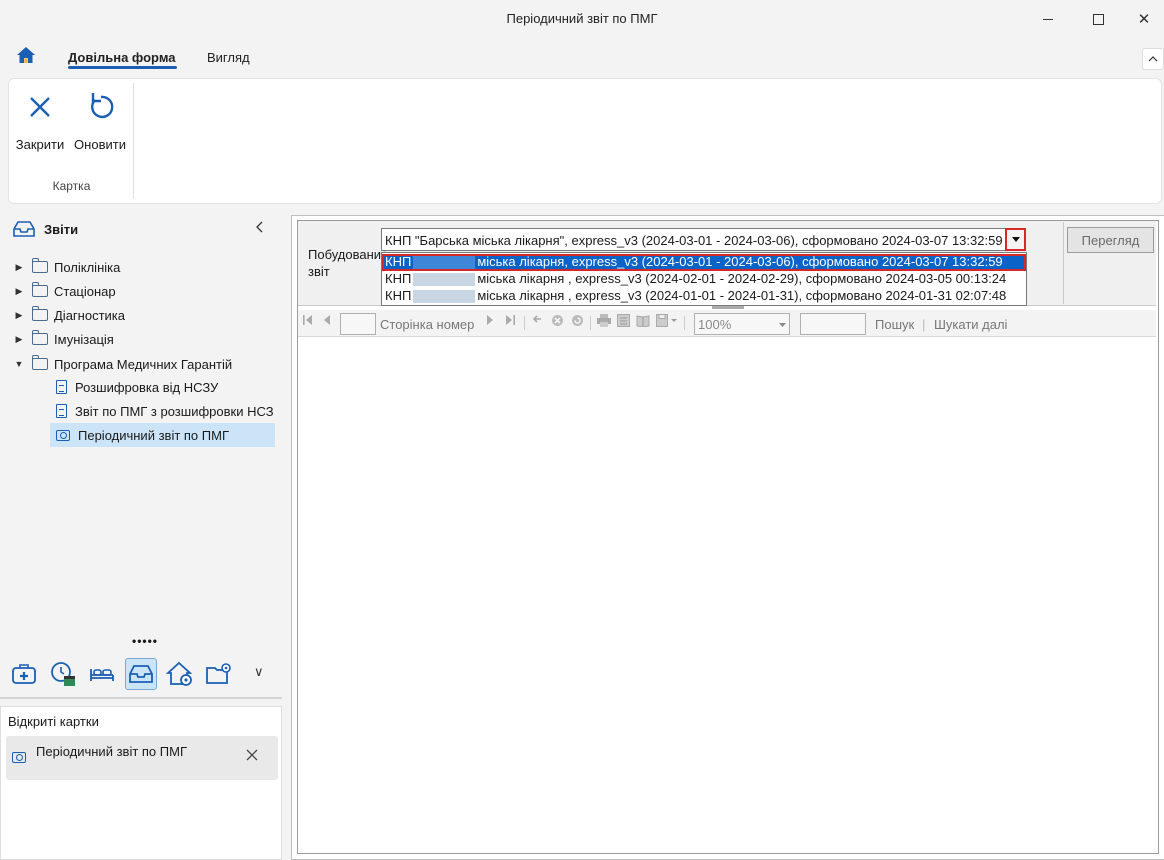 Image resolution: width=1164 pixels, height=860 pixels. What do you see at coordinates (147, 387) in the screenshot?
I see `tree-item-label: Розшифровка від НСЗУ` at bounding box center [147, 387].